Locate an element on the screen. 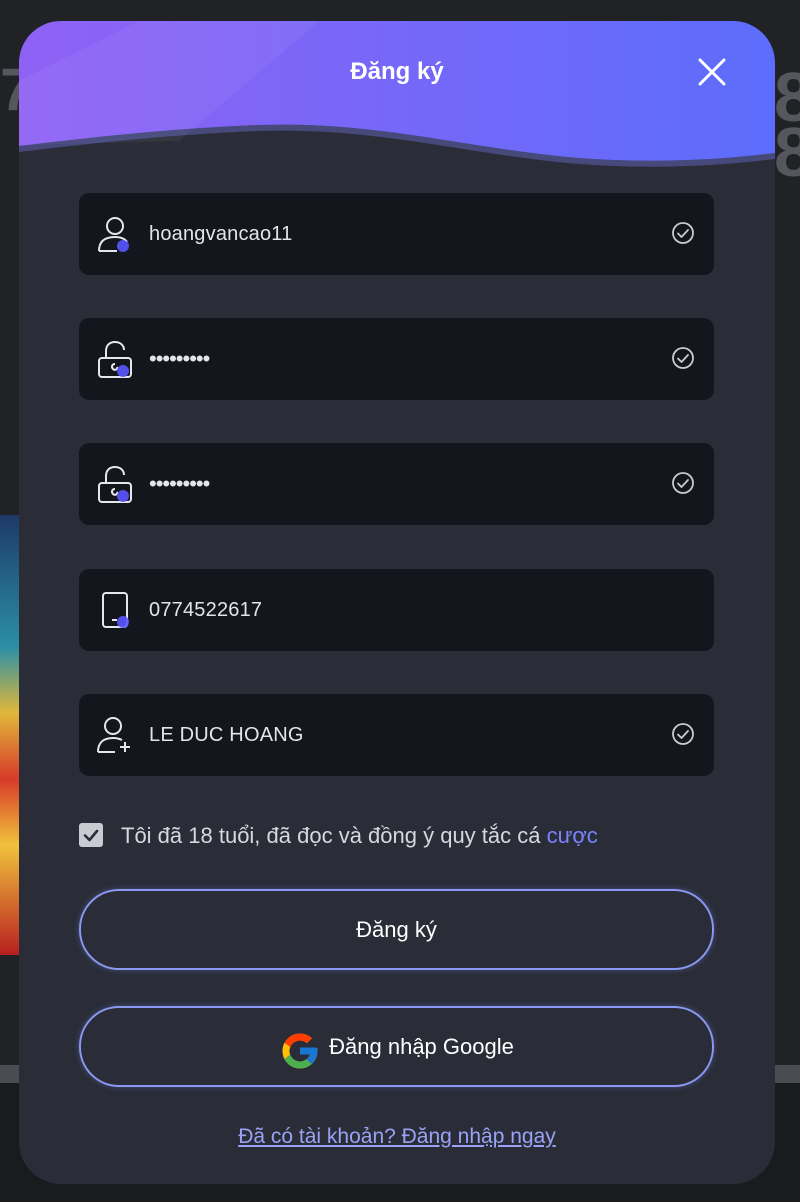 This screenshot has width=800, height=1202. agreement-link: cược is located at coordinates (572, 835).